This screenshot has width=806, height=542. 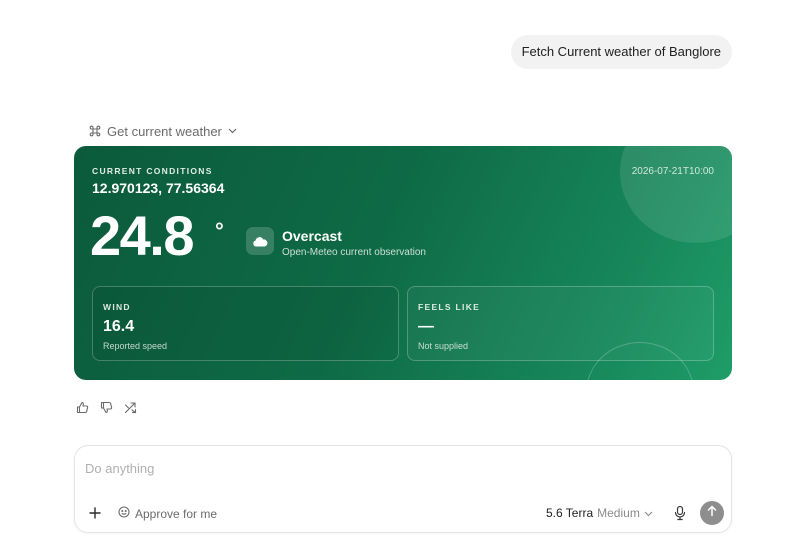 What do you see at coordinates (426, 326) in the screenshot?
I see `stat-value: —` at bounding box center [426, 326].